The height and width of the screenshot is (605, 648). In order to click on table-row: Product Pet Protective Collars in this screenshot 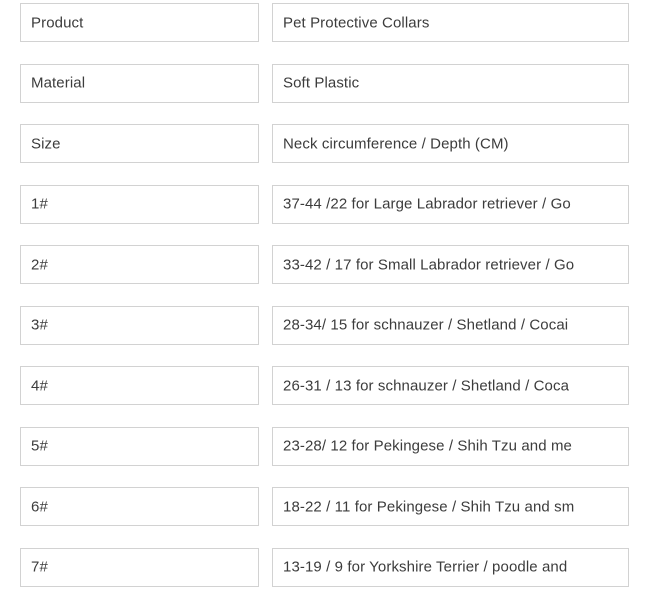, I will do `click(324, 30)`.